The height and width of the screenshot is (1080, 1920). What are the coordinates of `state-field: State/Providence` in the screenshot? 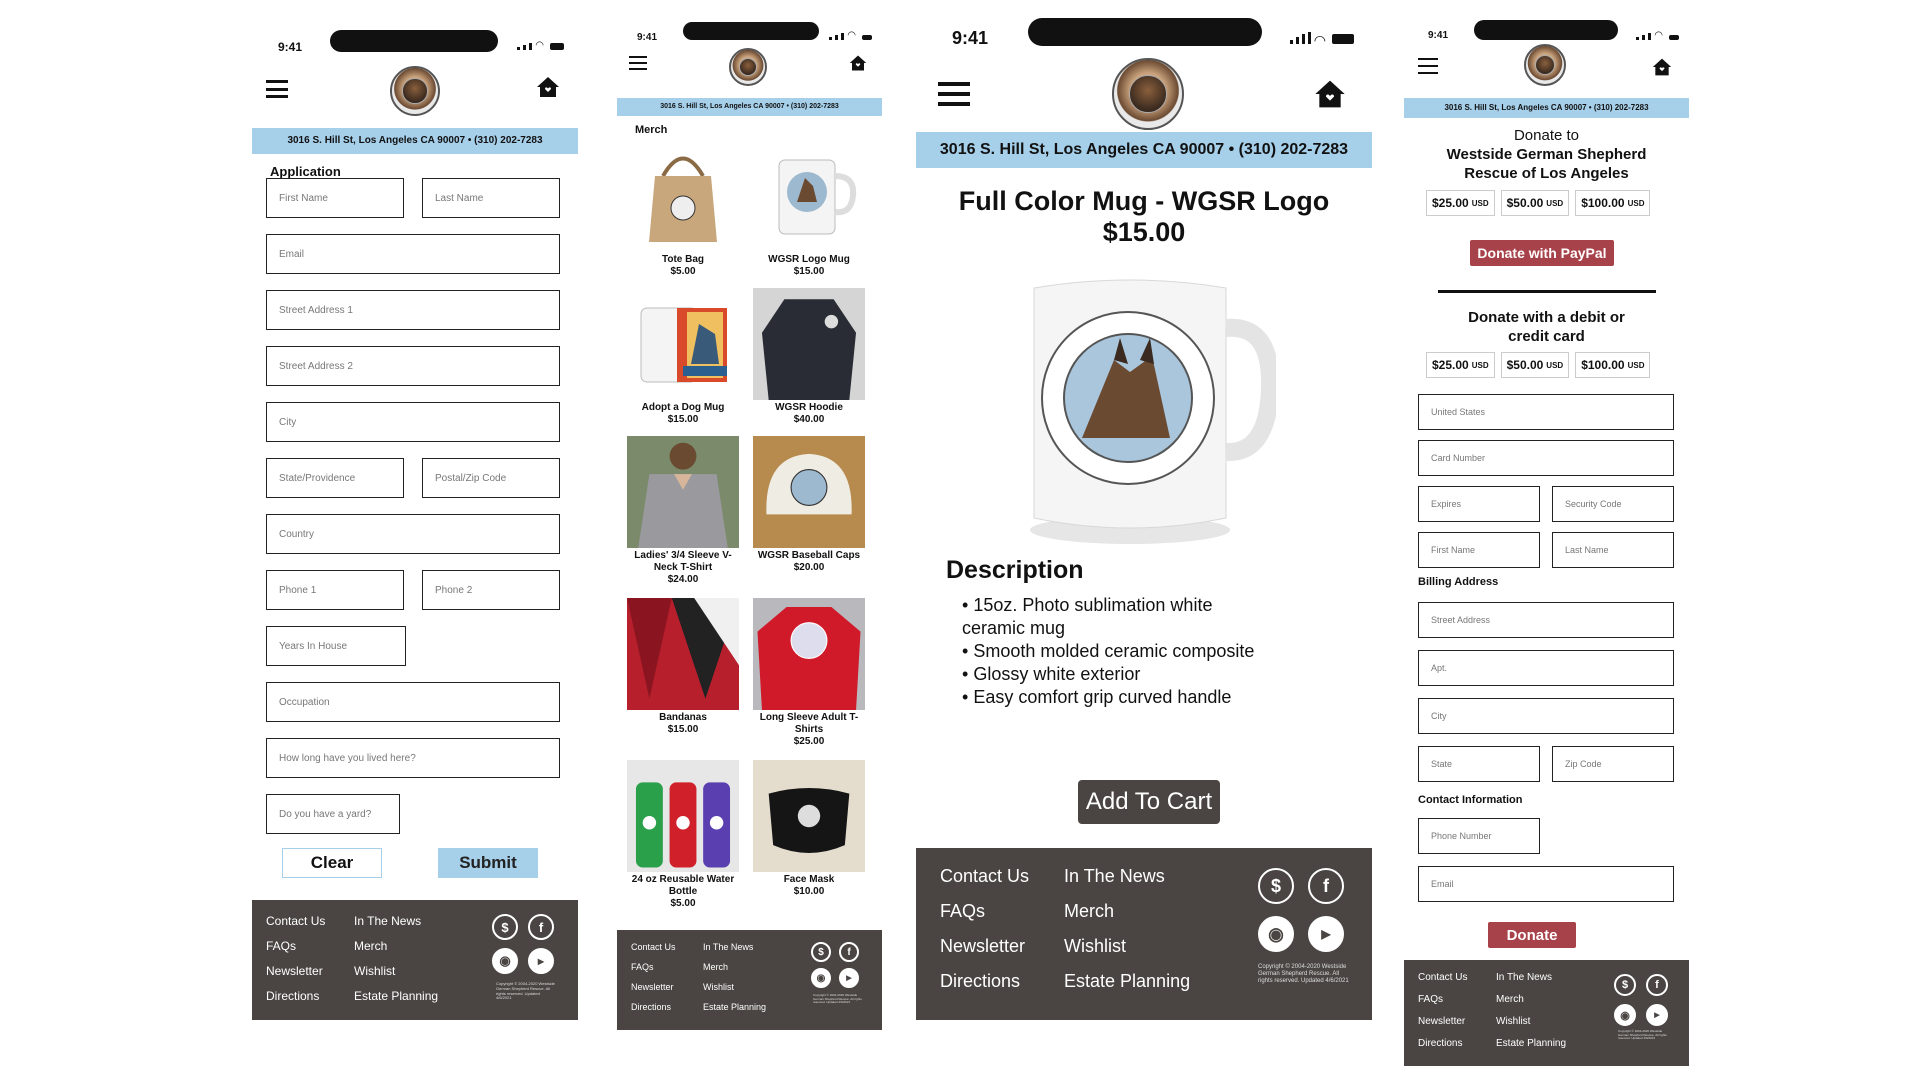 It's located at (335, 478).